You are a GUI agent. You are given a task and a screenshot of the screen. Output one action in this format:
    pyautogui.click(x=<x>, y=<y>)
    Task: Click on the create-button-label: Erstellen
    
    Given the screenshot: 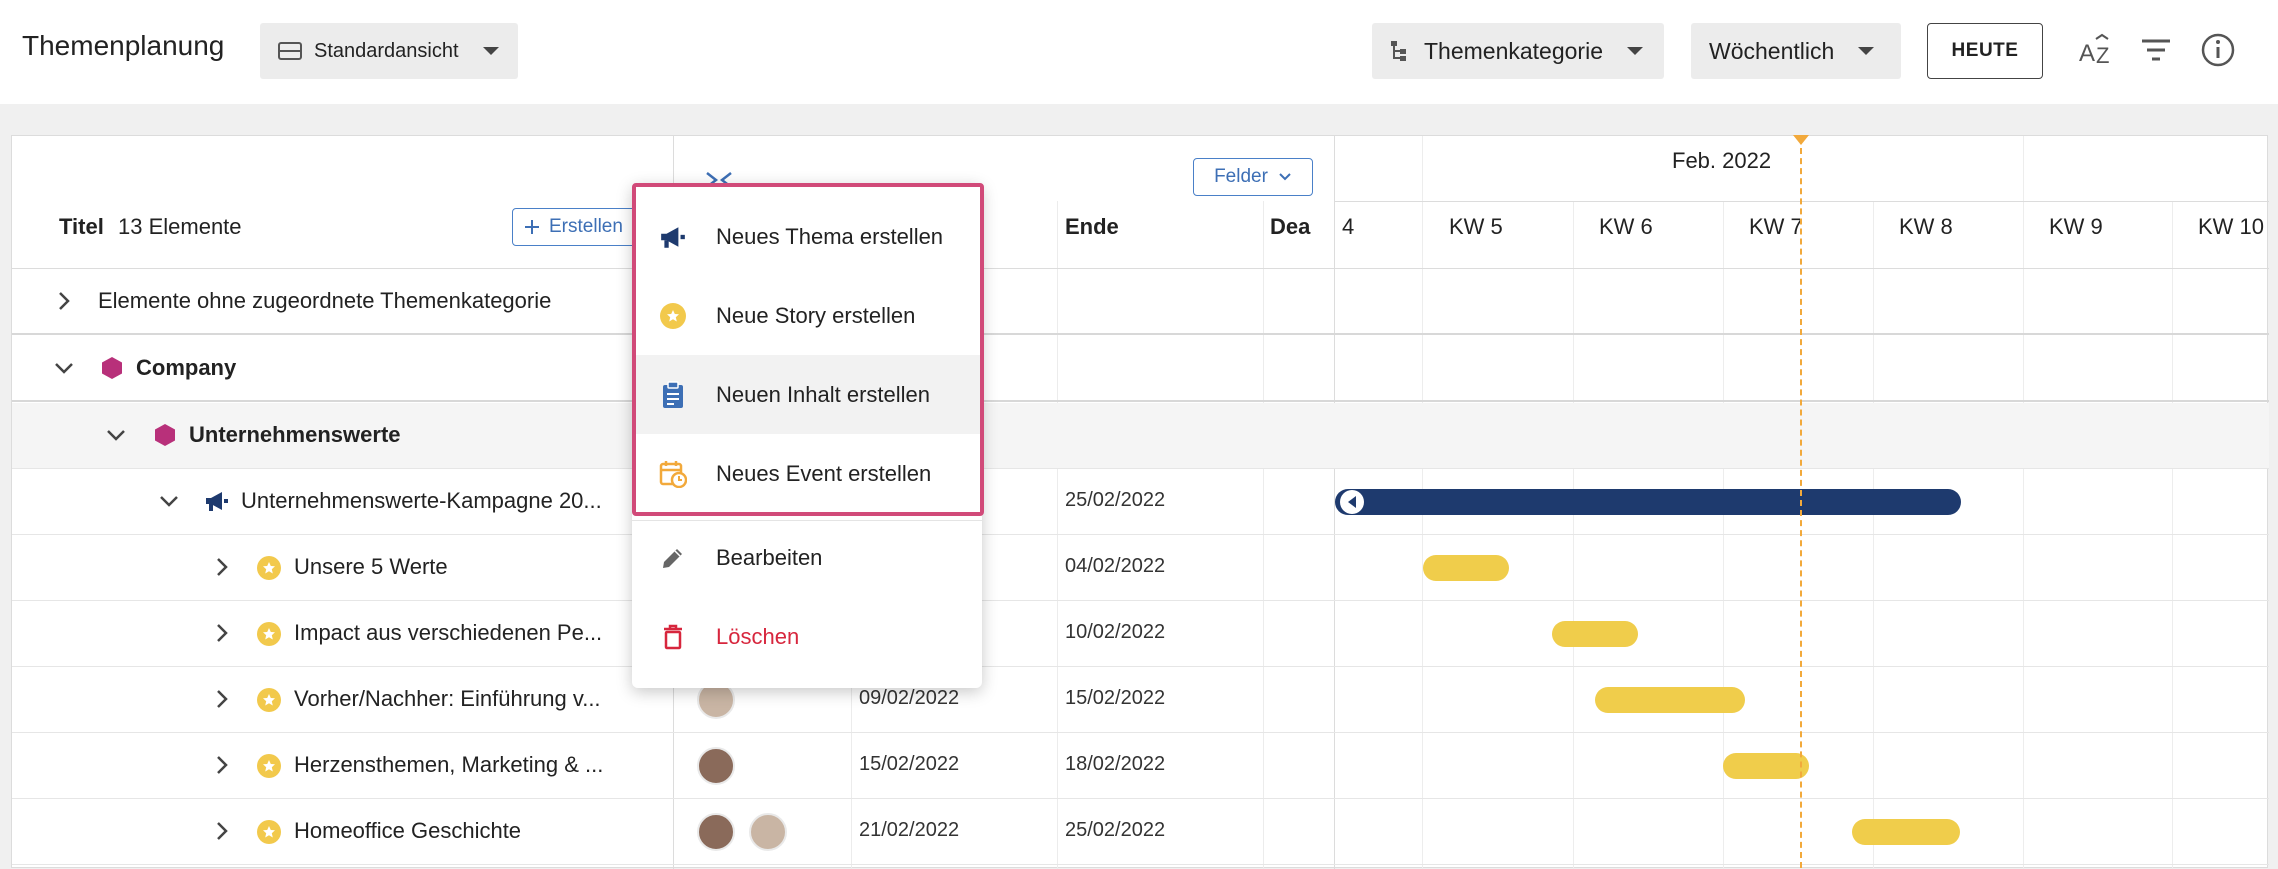 What is the action you would take?
    pyautogui.click(x=586, y=226)
    